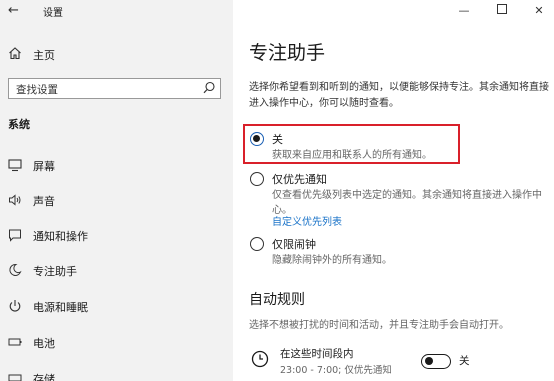 This screenshot has width=554, height=381. I want to click on search-placeholder: 查找设置, so click(37, 90).